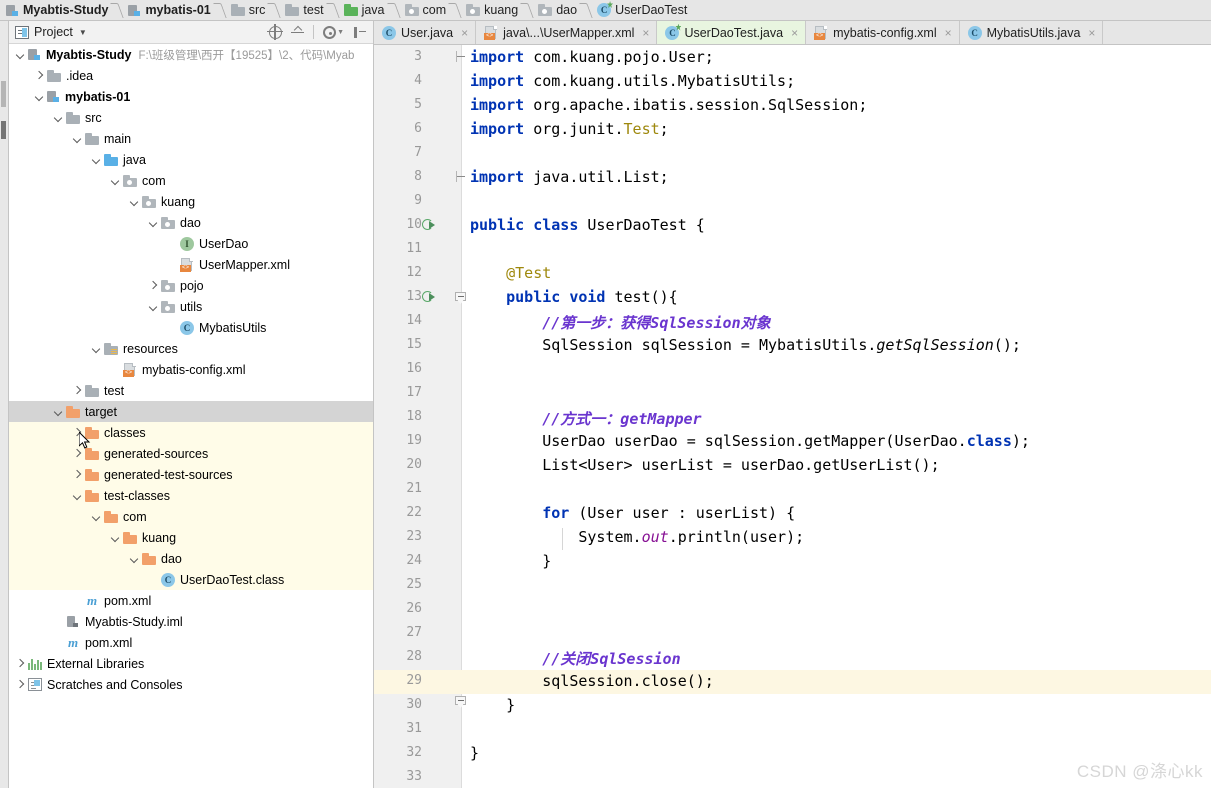  I want to click on code-line: 13 public void test(){, so click(792, 298).